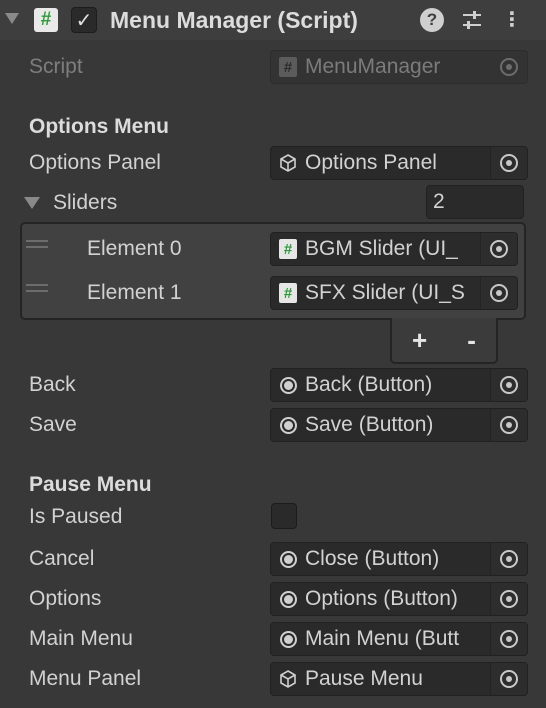  What do you see at coordinates (432, 20) in the screenshot?
I see `help-icon: ?` at bounding box center [432, 20].